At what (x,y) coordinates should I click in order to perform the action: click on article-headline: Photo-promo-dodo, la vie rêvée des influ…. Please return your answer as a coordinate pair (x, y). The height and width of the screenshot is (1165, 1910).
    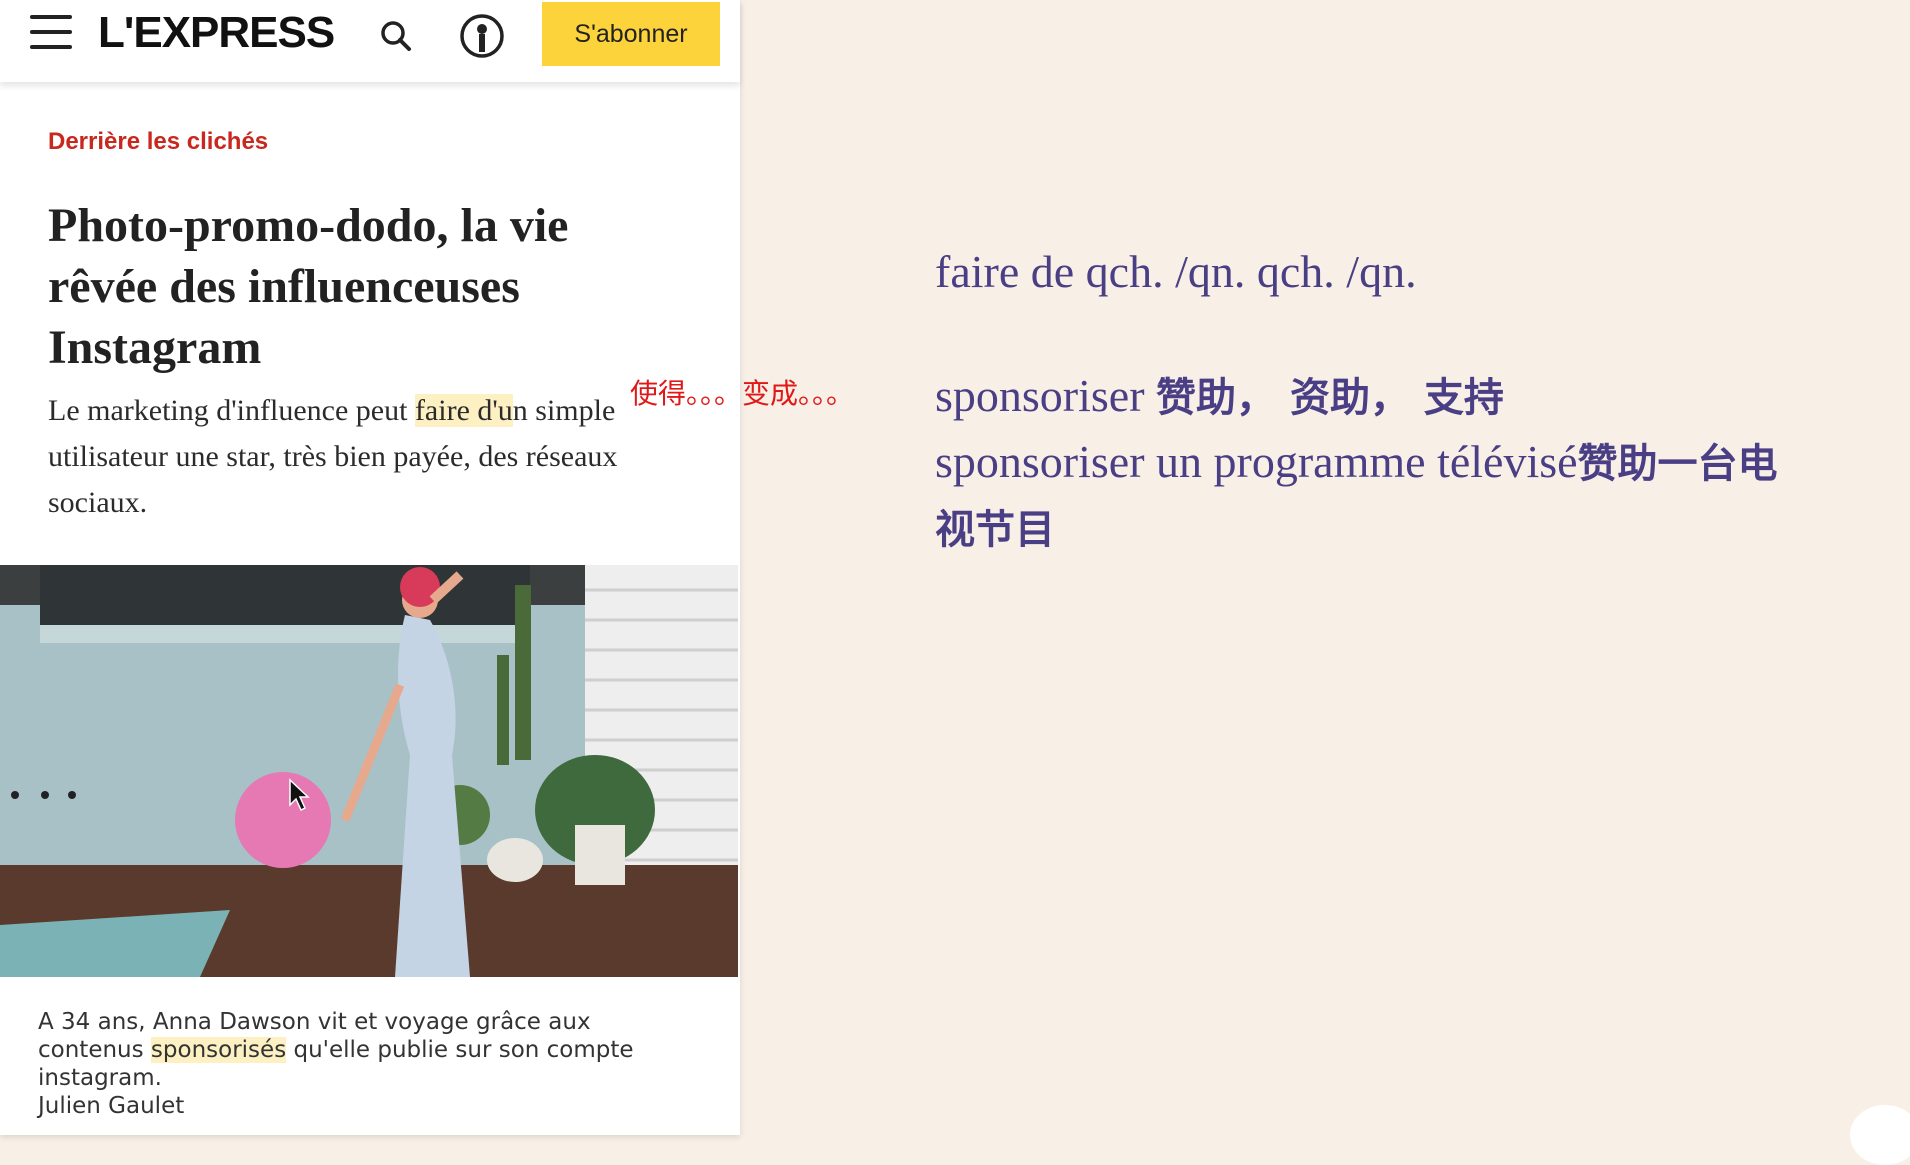
    Looking at the image, I should click on (308, 286).